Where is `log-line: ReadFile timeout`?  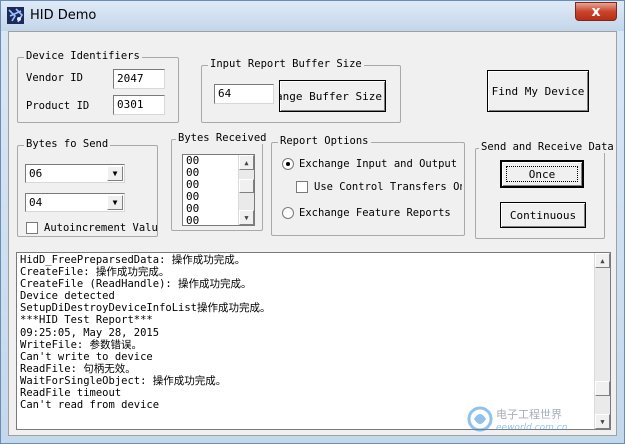 log-line: ReadFile timeout is located at coordinates (71, 393).